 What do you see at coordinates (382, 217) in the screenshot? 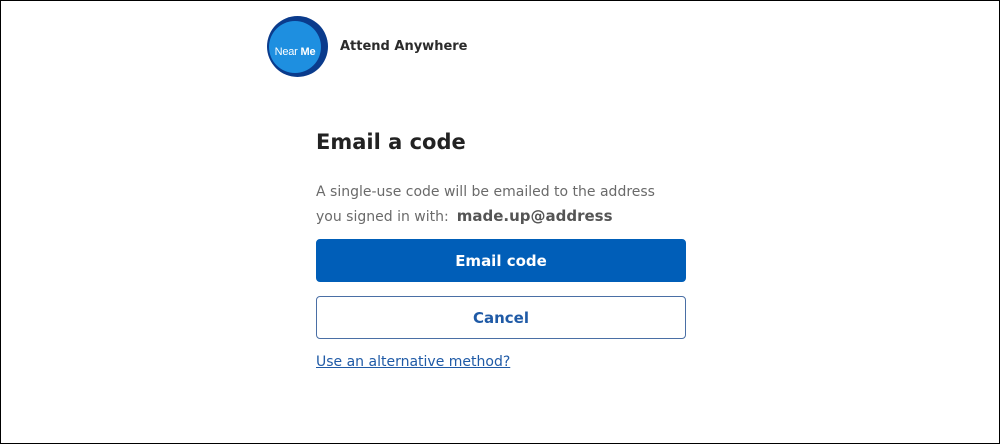
I see `description-line-2: you signed in with:` at bounding box center [382, 217].